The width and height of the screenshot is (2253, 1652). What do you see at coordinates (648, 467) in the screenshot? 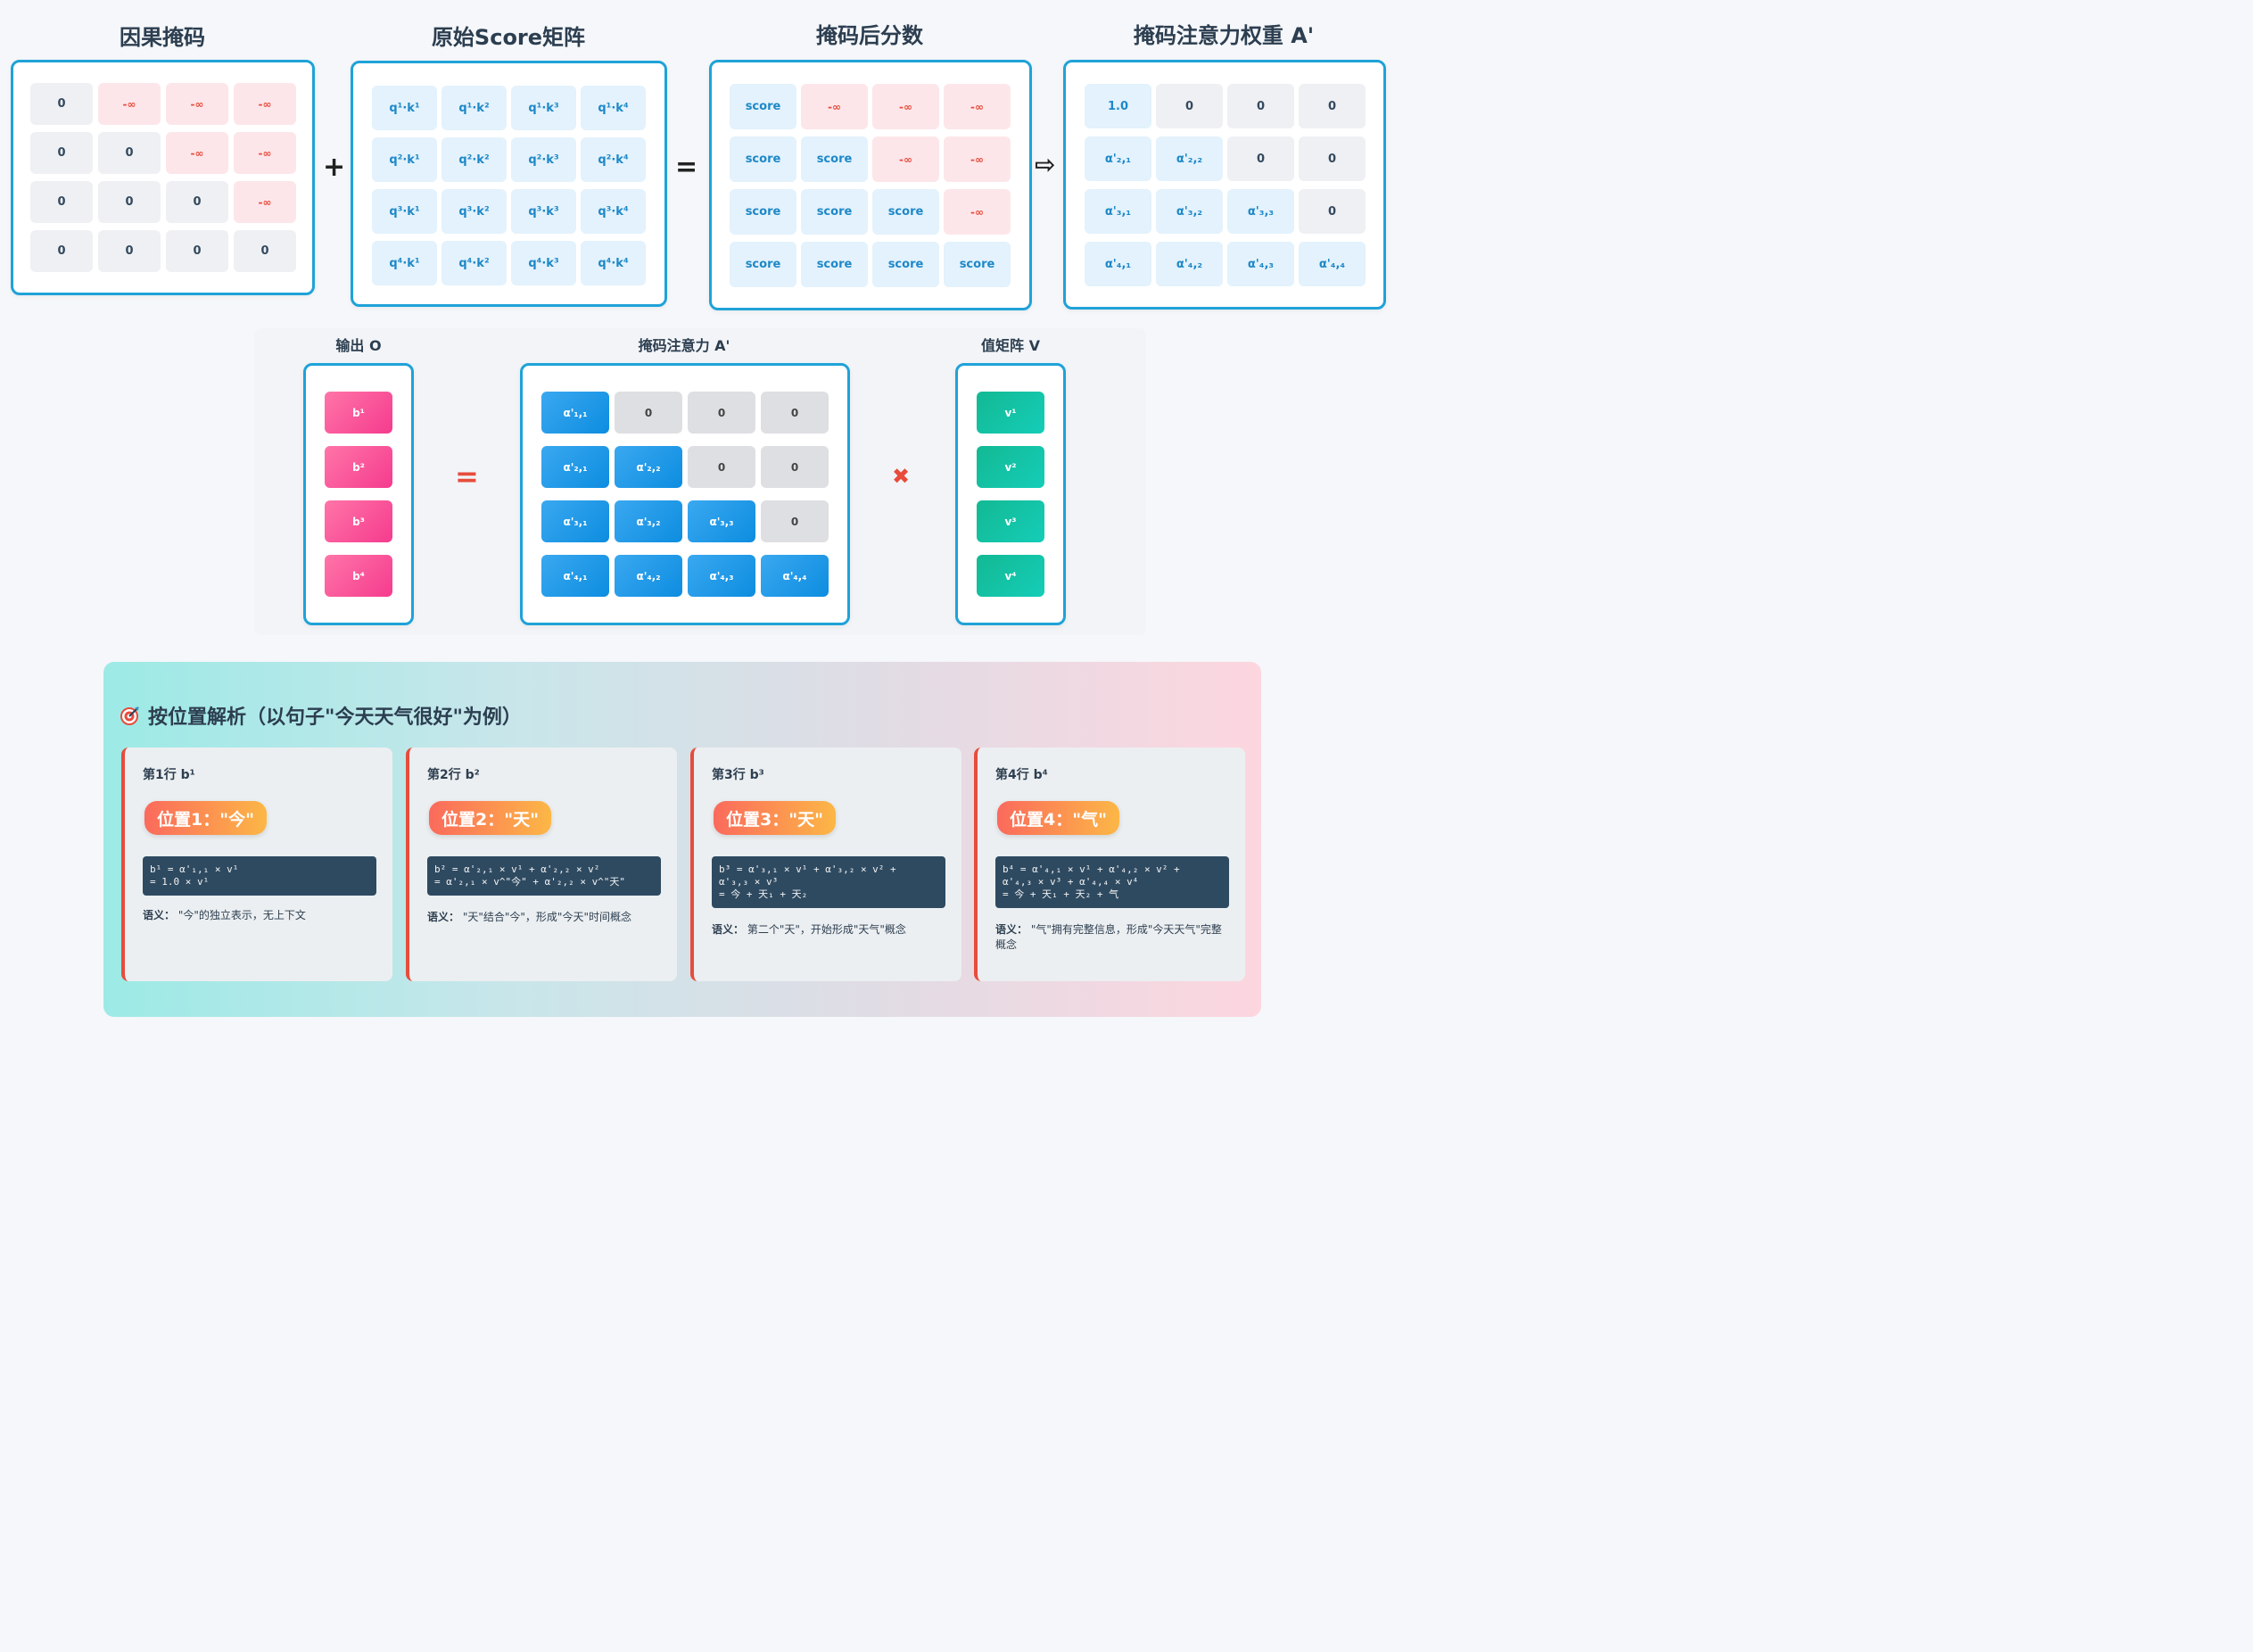
I see `attn-cell: α'₂,₂` at bounding box center [648, 467].